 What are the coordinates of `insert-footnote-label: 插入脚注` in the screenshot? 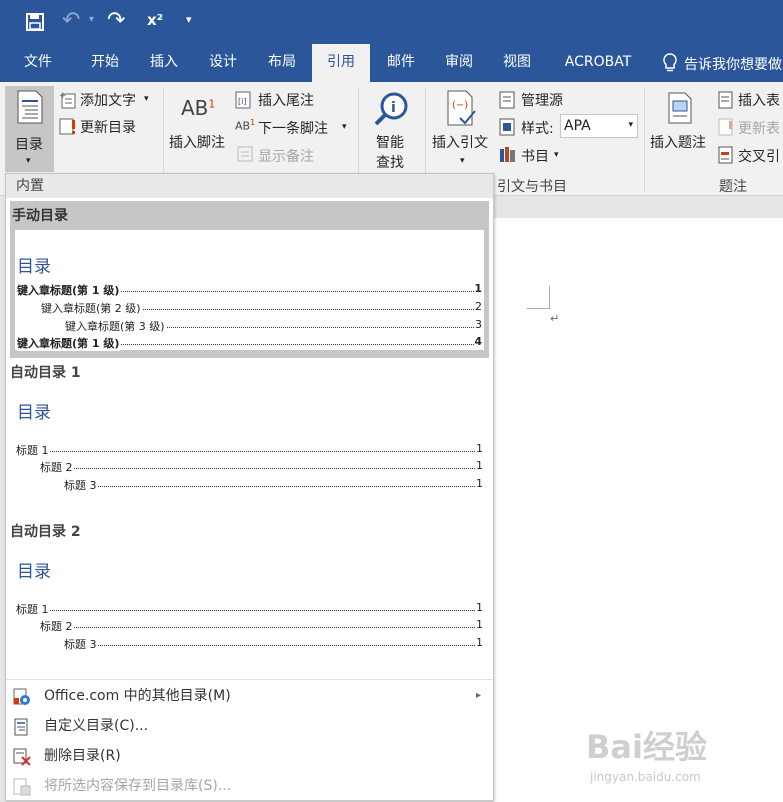 It's located at (197, 143).